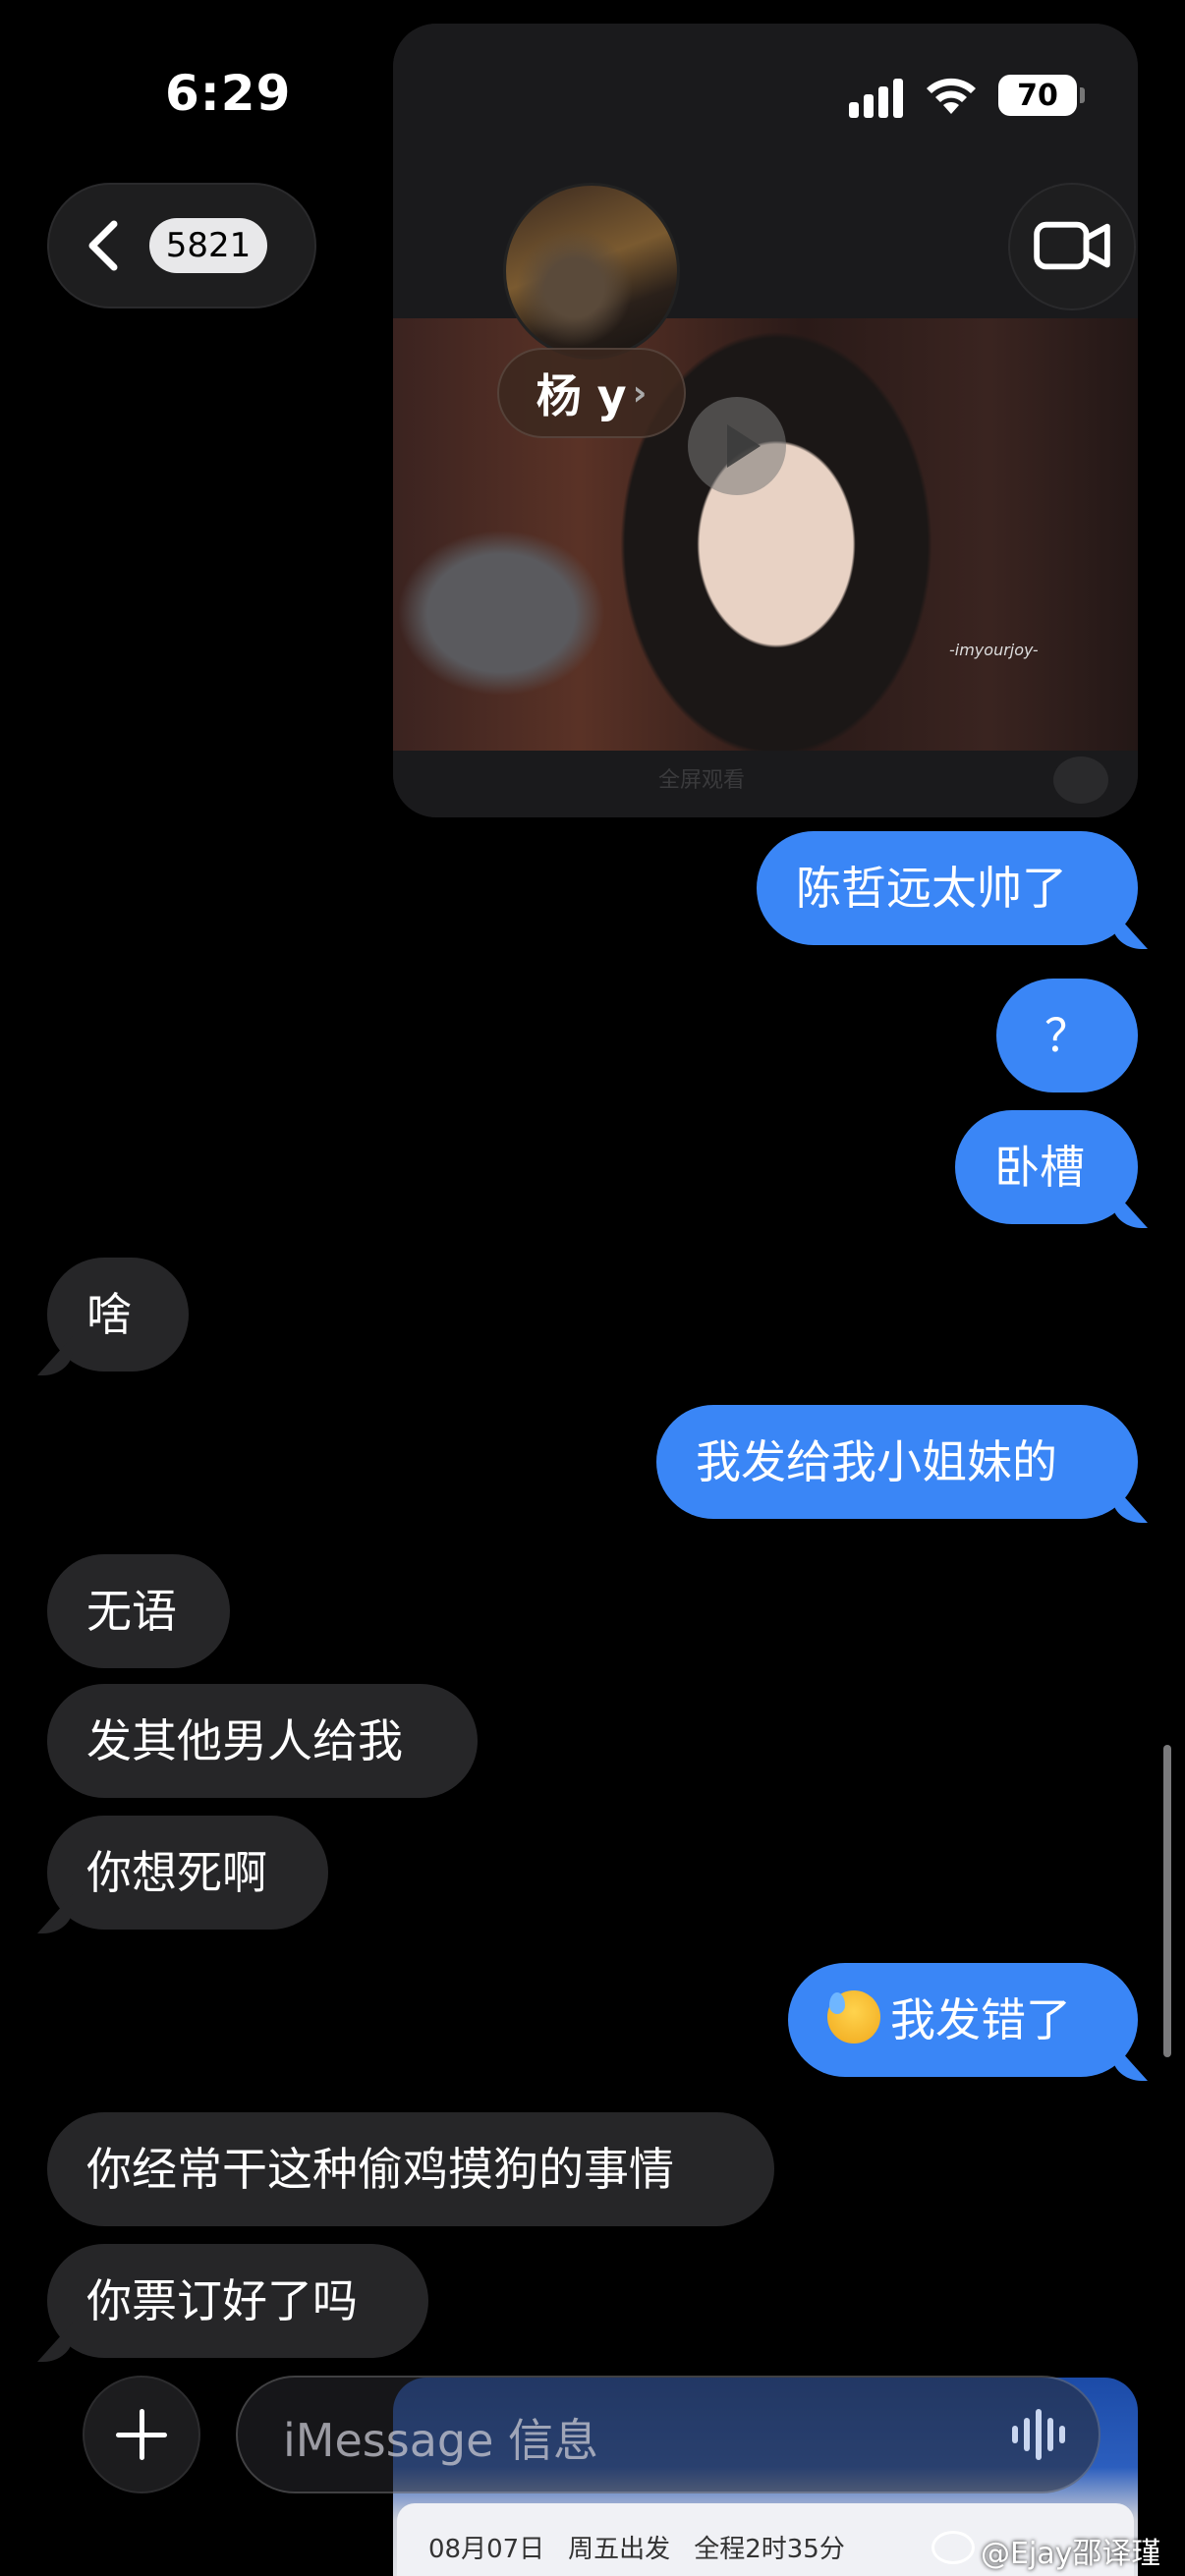 This screenshot has height=2576, width=1185. I want to click on video-watermark: -imyourjoy-, so click(994, 650).